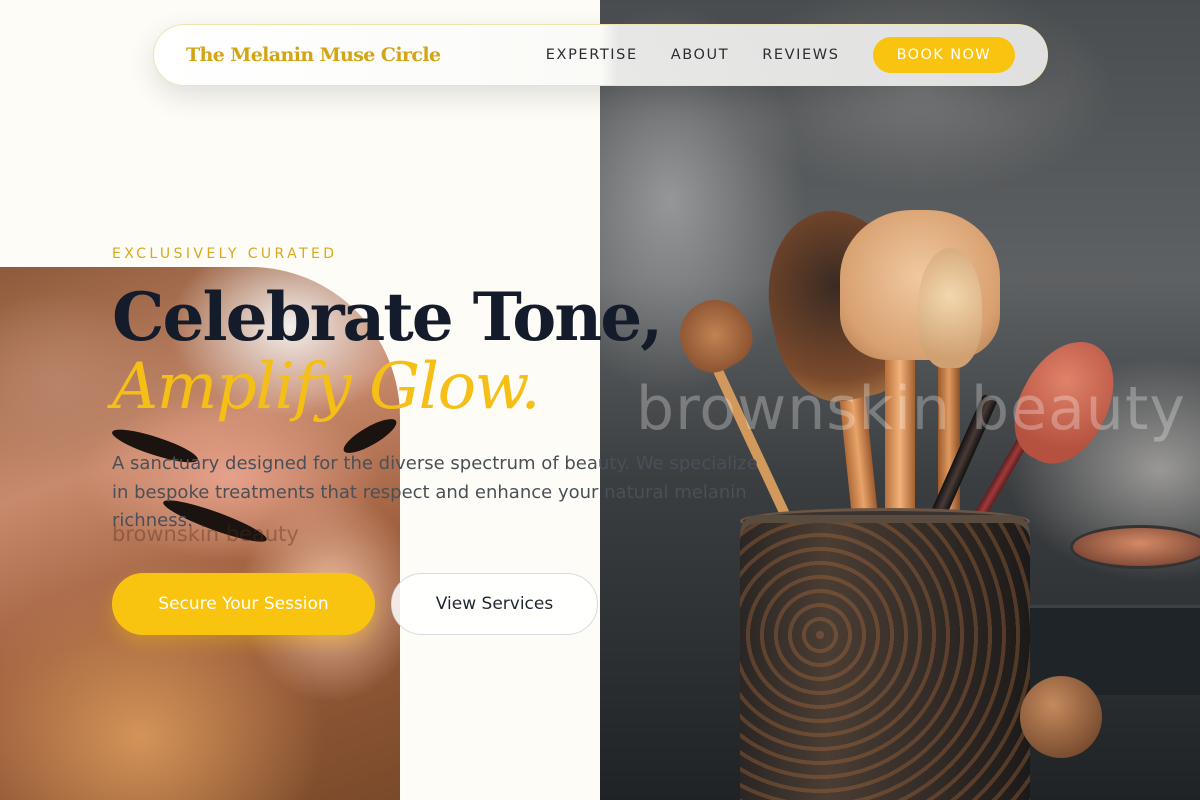  What do you see at coordinates (885, 657) in the screenshot?
I see `brush-cup` at bounding box center [885, 657].